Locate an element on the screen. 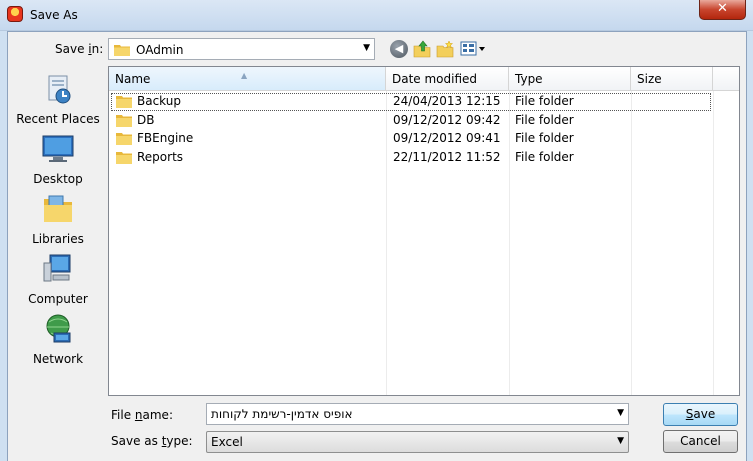 The image size is (753, 461). save-type-label: Save as type: is located at coordinates (152, 441).